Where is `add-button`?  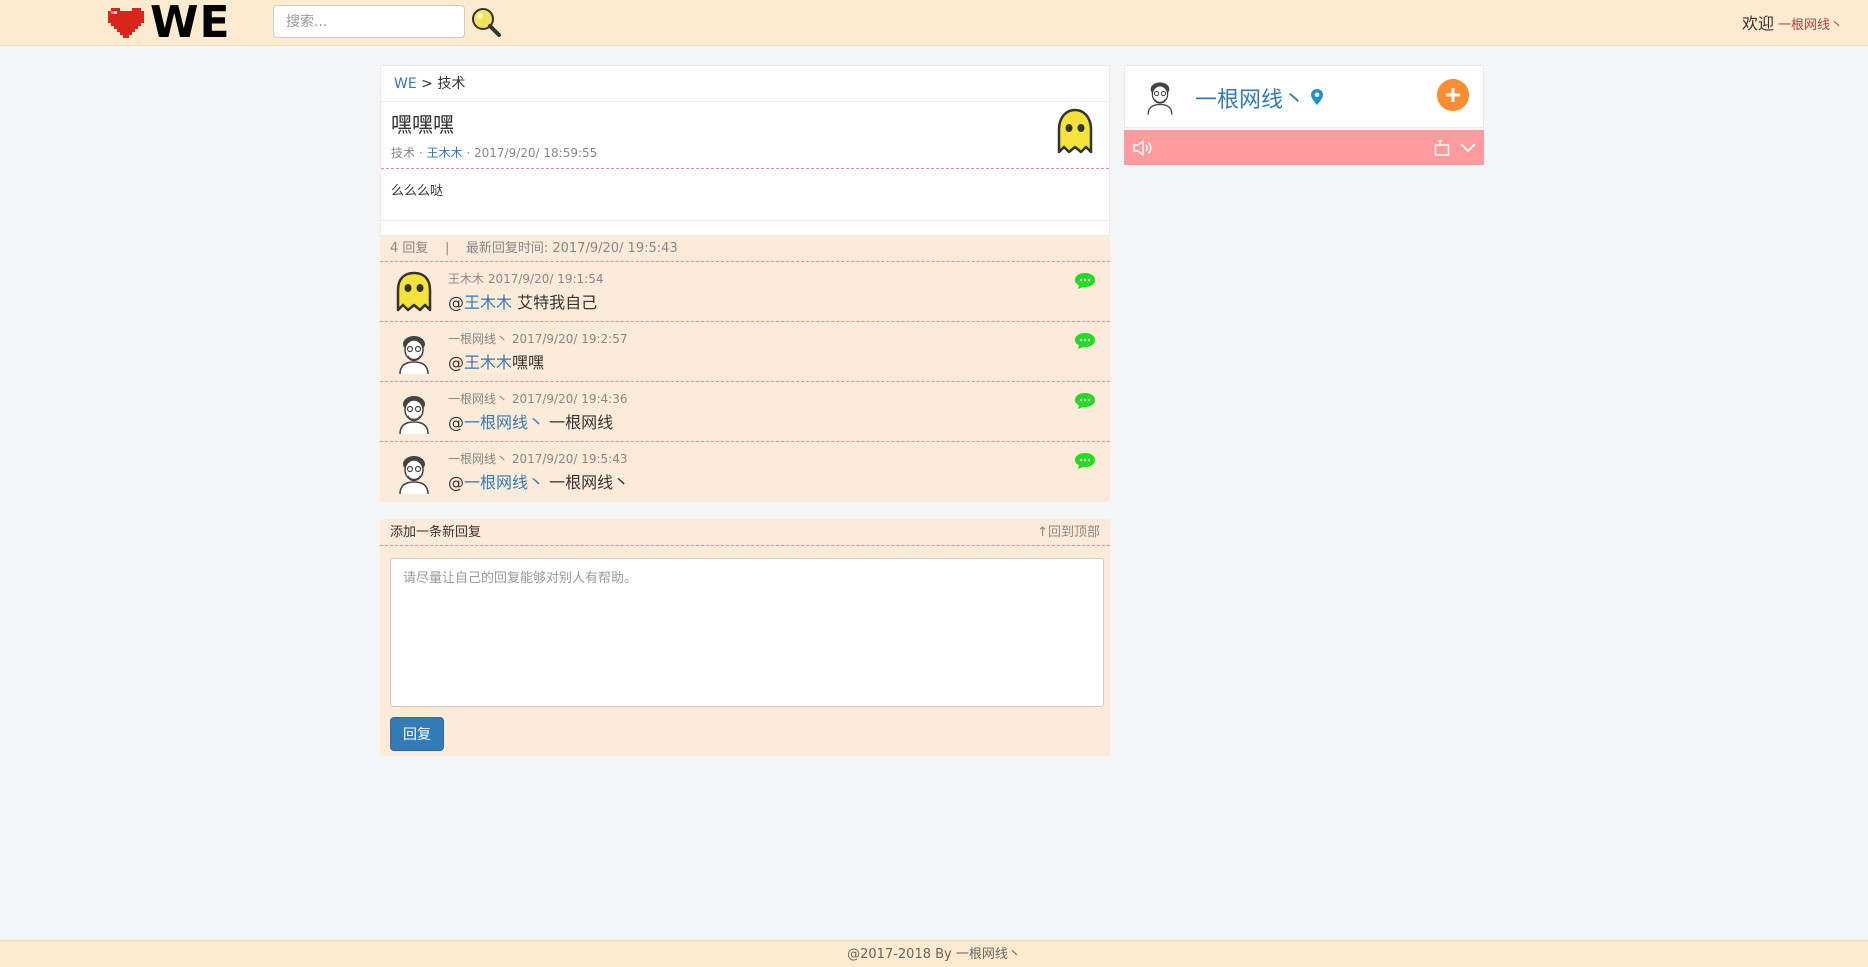
add-button is located at coordinates (1453, 95).